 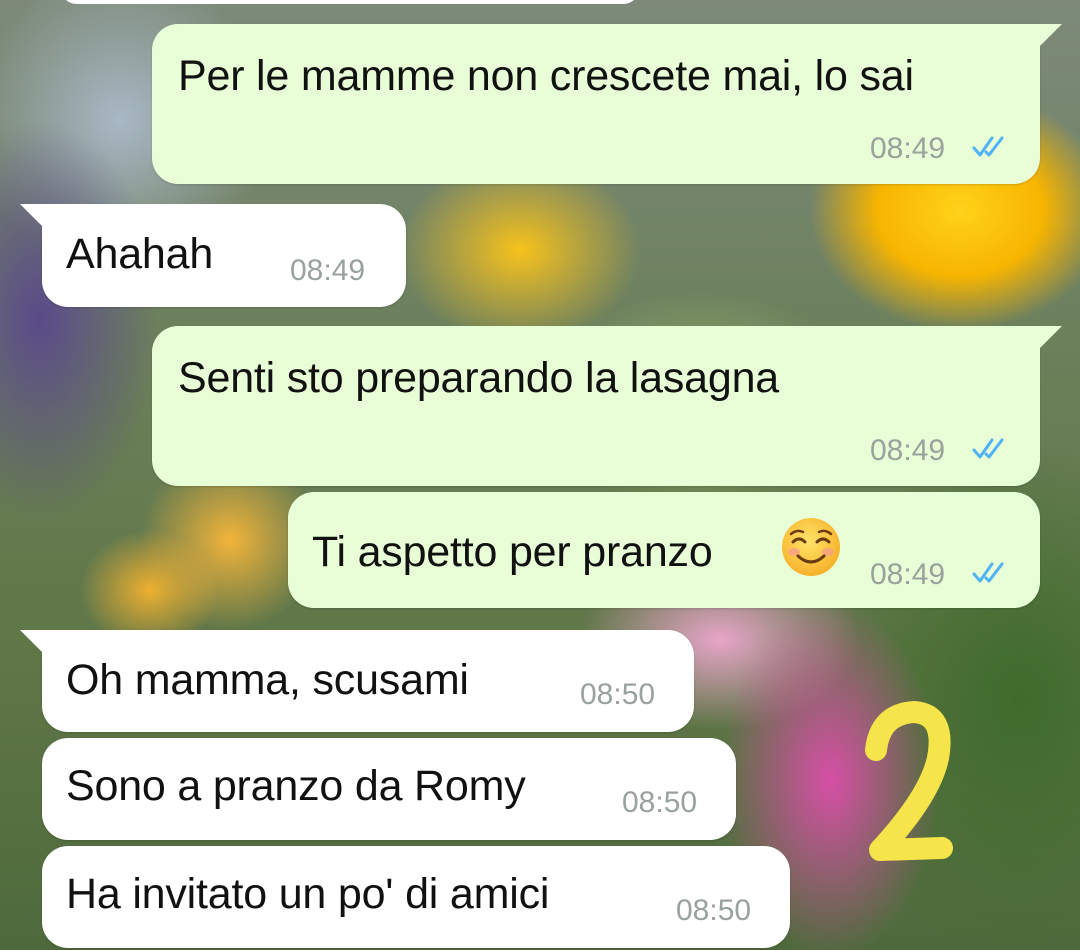 What do you see at coordinates (607, 406) in the screenshot?
I see `message-bubble-outgoing: Senti sto preparando la lasagna 08:49` at bounding box center [607, 406].